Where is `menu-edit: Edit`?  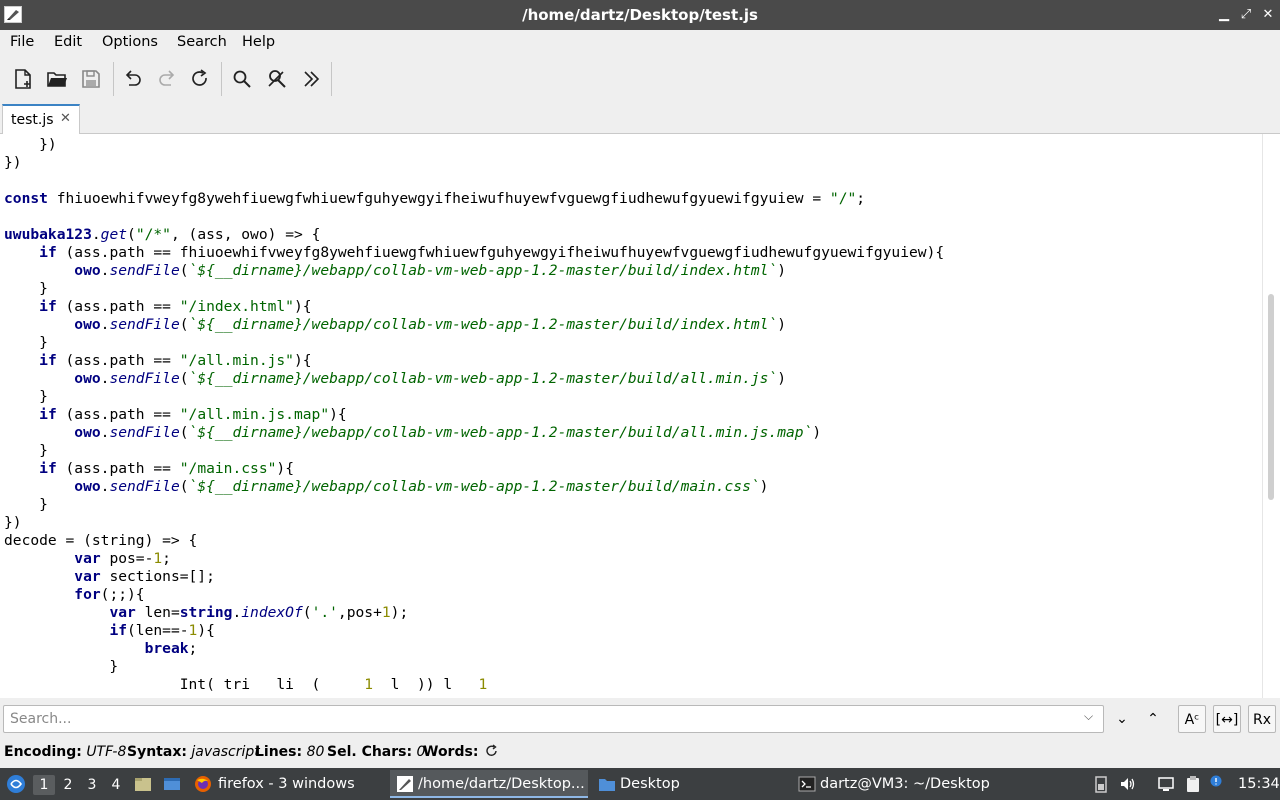
menu-edit: Edit is located at coordinates (68, 42).